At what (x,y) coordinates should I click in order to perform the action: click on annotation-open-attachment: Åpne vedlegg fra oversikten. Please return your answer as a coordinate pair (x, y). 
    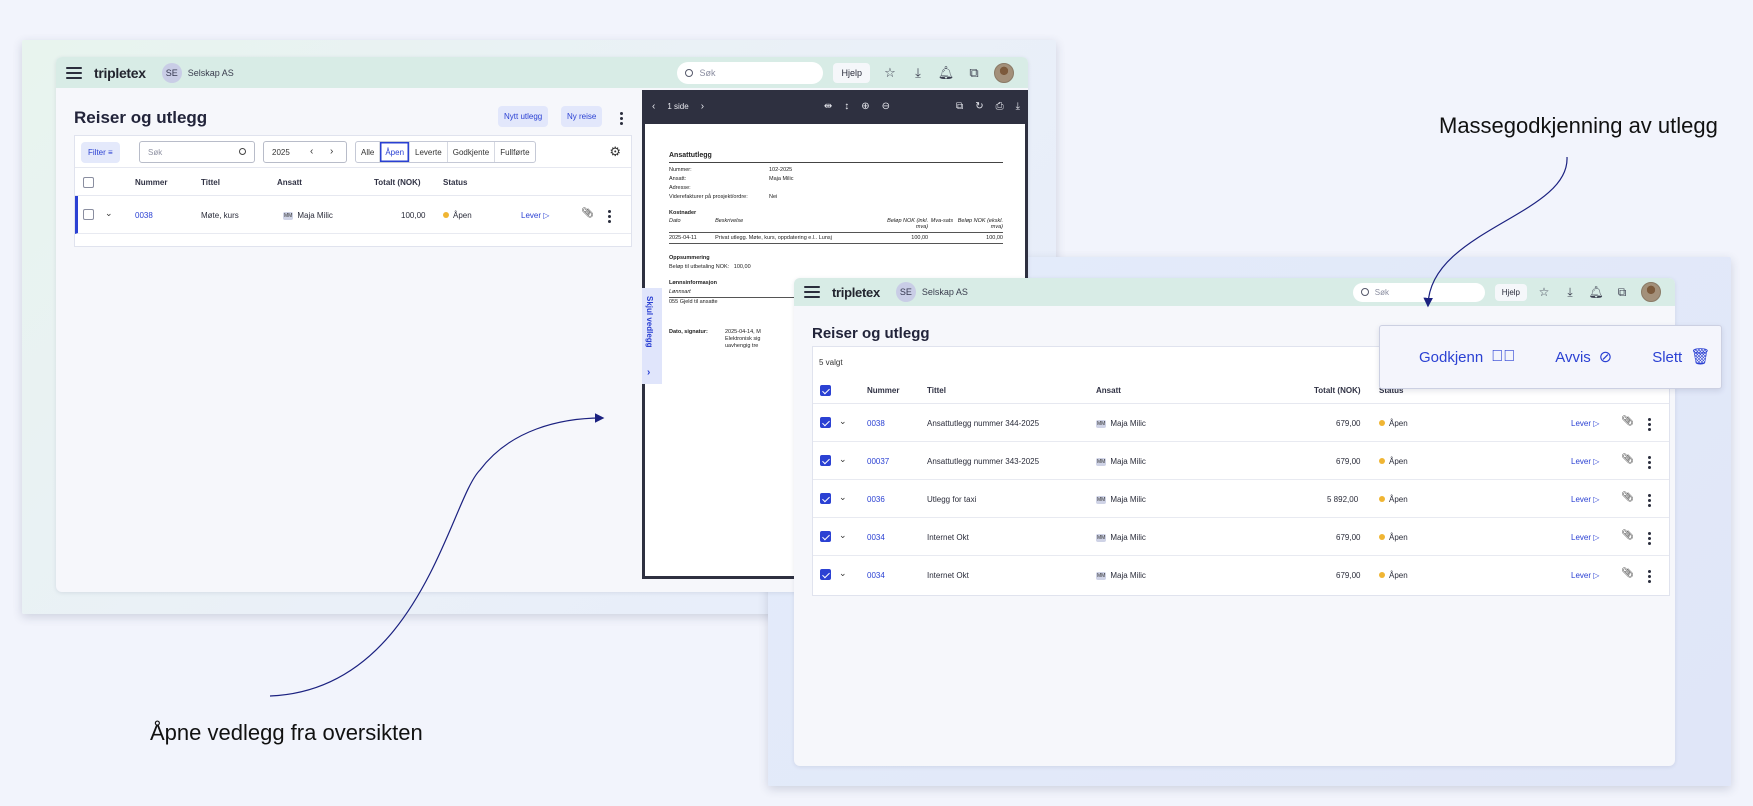
    Looking at the image, I should click on (286, 732).